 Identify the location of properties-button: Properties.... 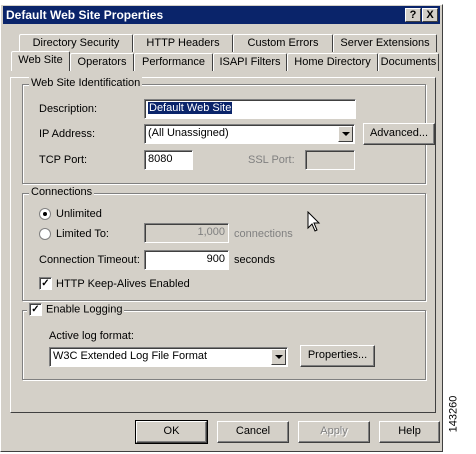
(337, 356).